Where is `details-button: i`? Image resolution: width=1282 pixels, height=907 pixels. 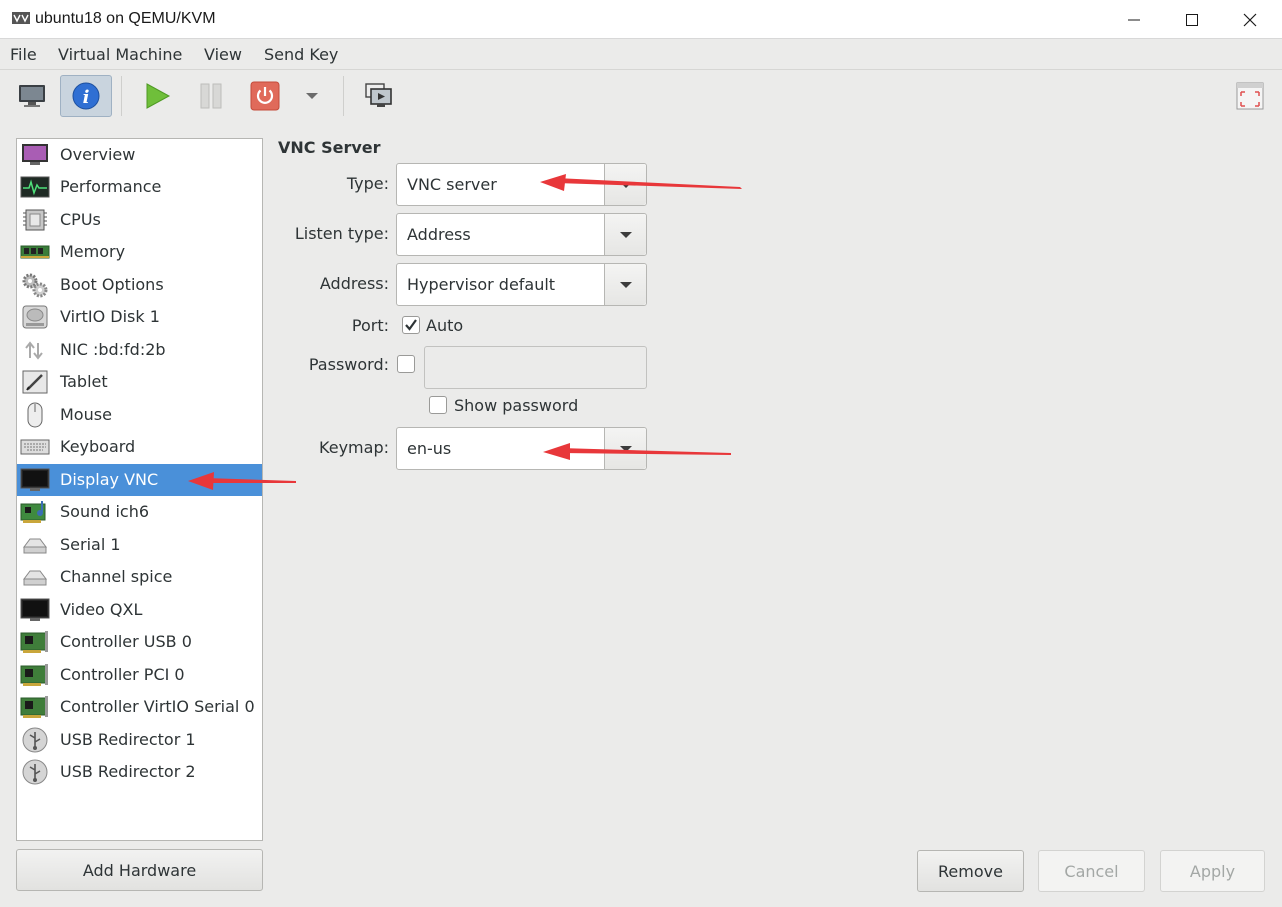
details-button: i is located at coordinates (86, 96).